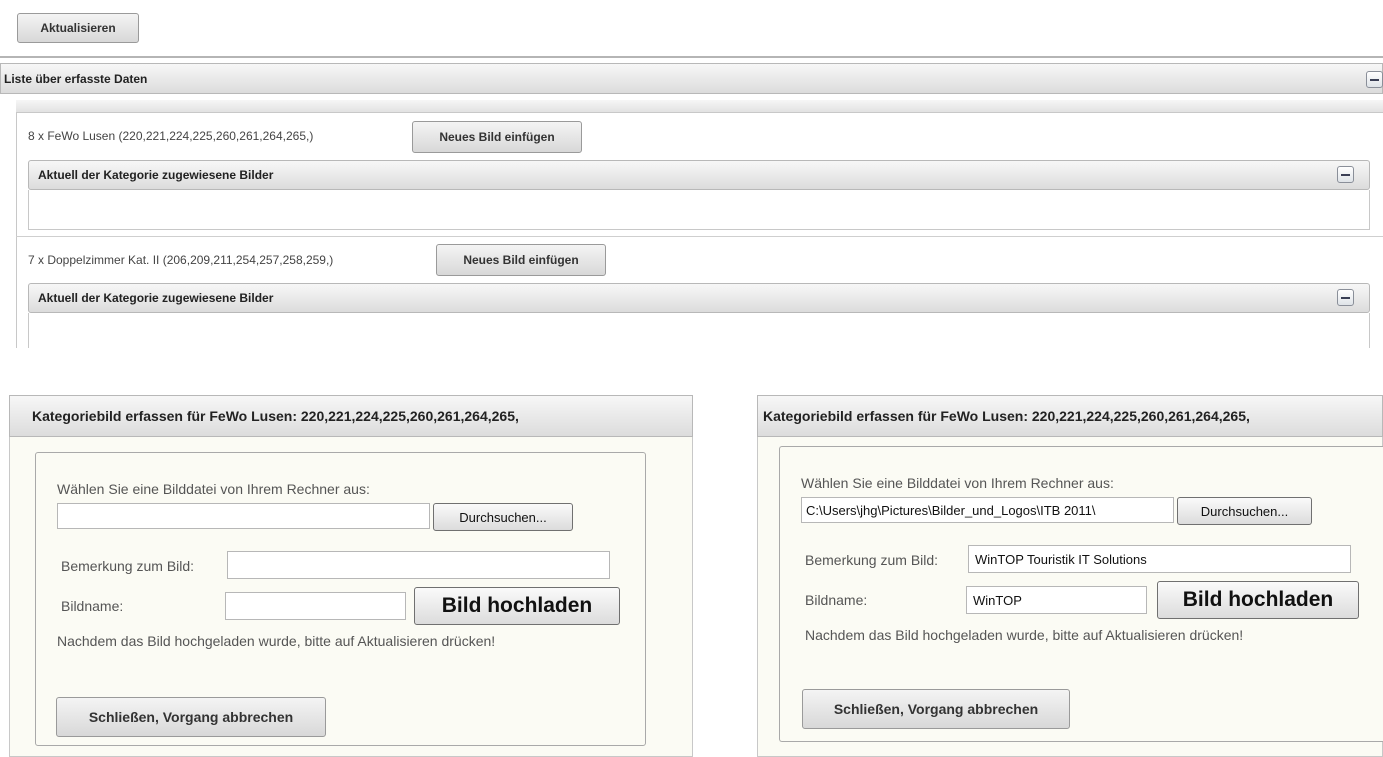 The image size is (1383, 757). Describe the element at coordinates (1159, 559) in the screenshot. I see `remark-input: WinTOP Touristik IT Solutions` at that location.